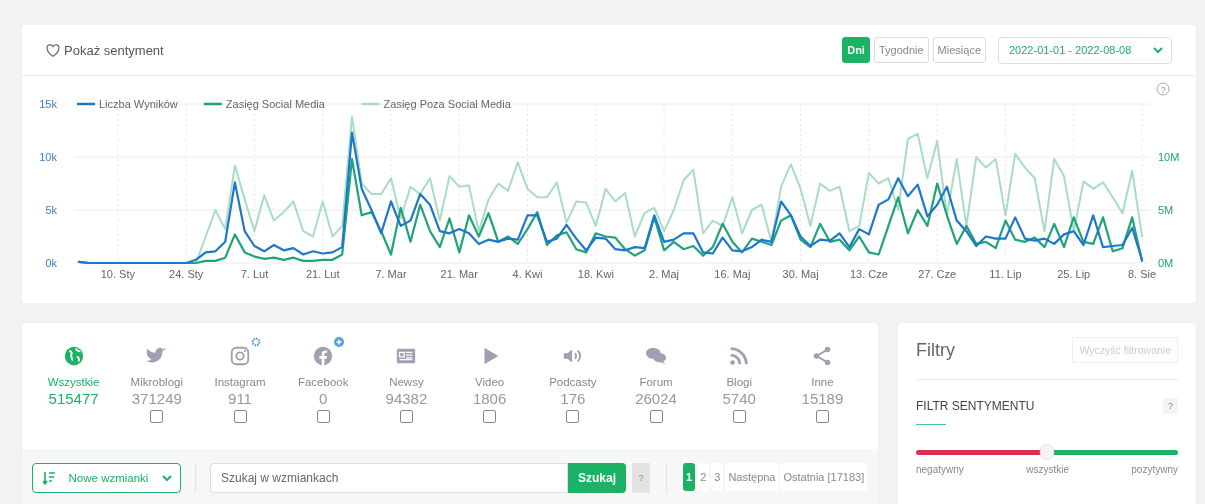 Image resolution: width=1205 pixels, height=504 pixels. Describe the element at coordinates (53, 50) in the screenshot. I see `heart-icon` at that location.